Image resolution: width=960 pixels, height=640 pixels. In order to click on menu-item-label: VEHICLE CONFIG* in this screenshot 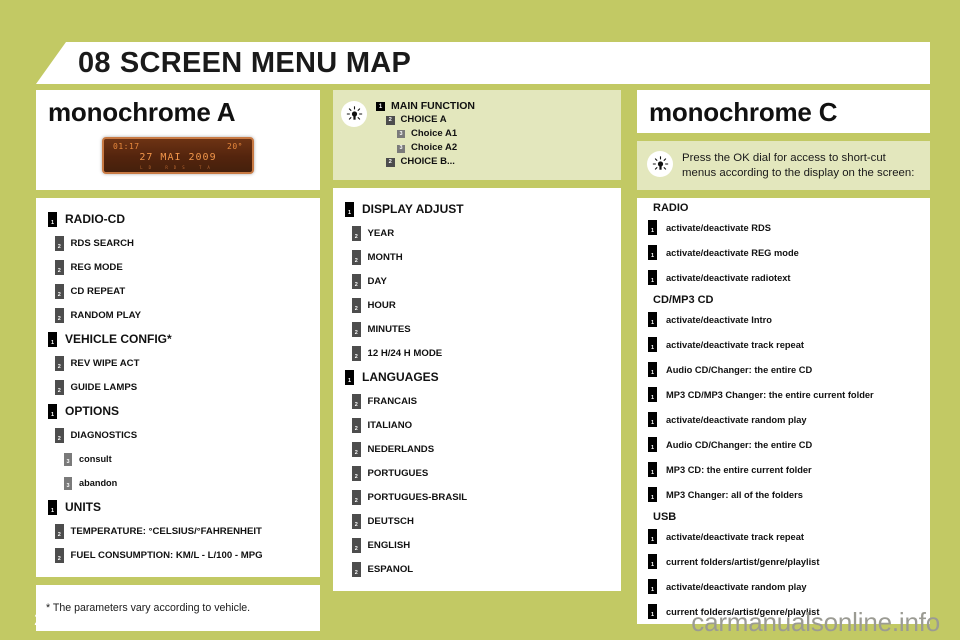, I will do `click(118, 339)`.